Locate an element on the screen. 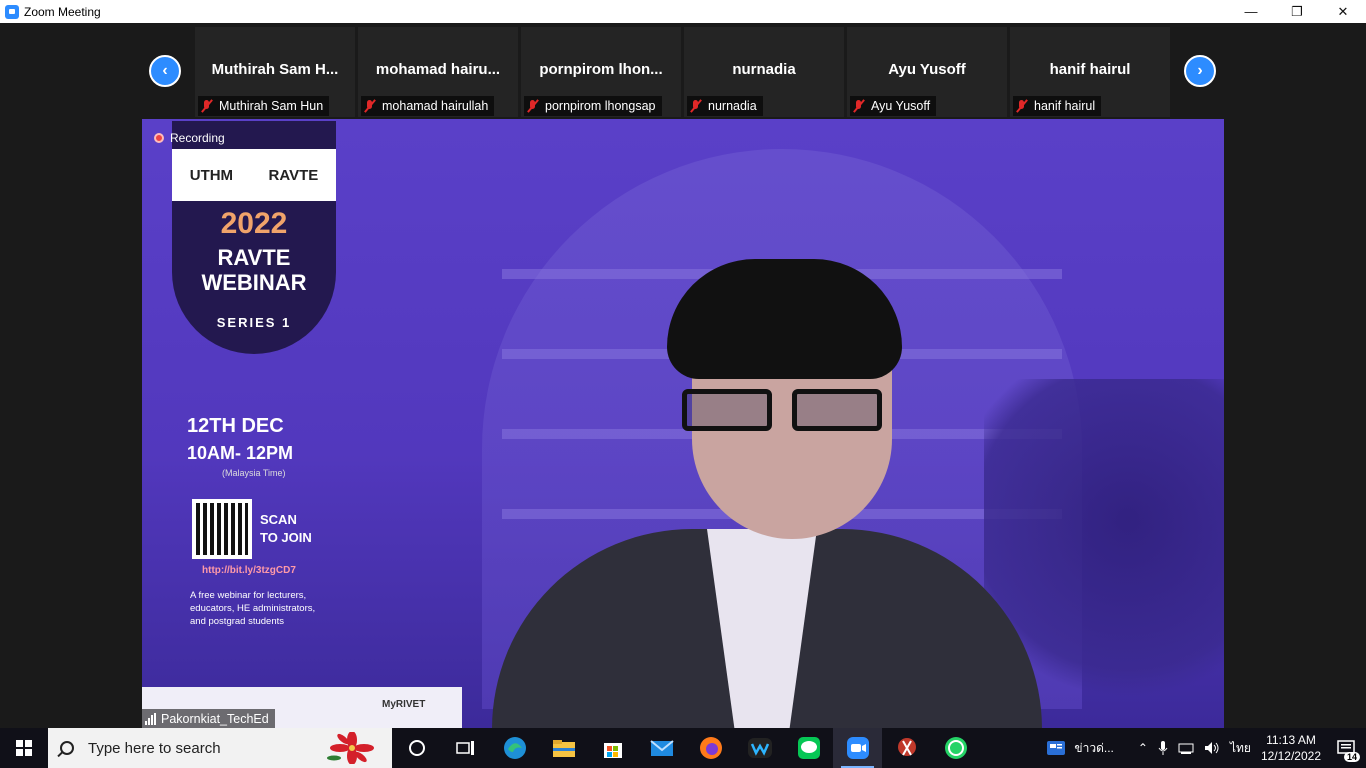  close-button: ✕ is located at coordinates (1343, 11).